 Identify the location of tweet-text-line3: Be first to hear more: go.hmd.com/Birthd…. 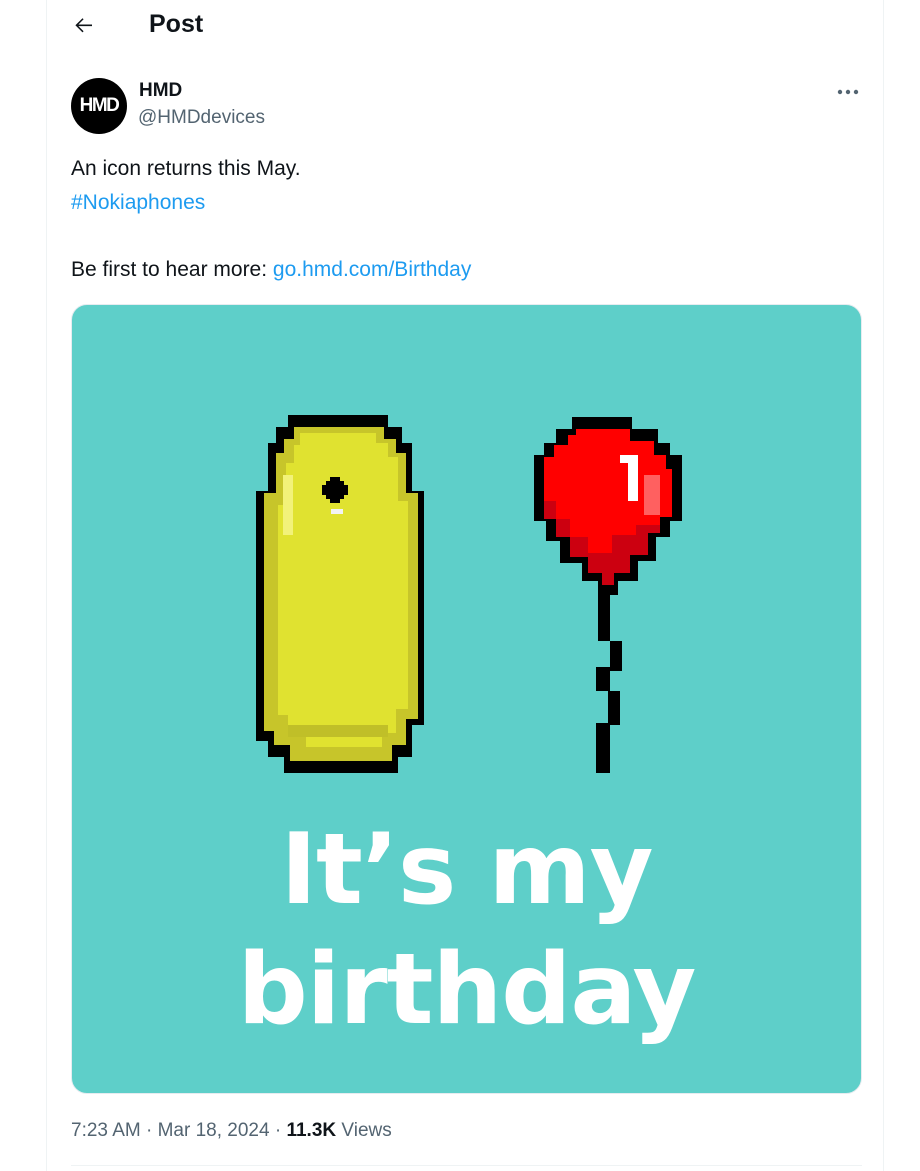
(271, 270).